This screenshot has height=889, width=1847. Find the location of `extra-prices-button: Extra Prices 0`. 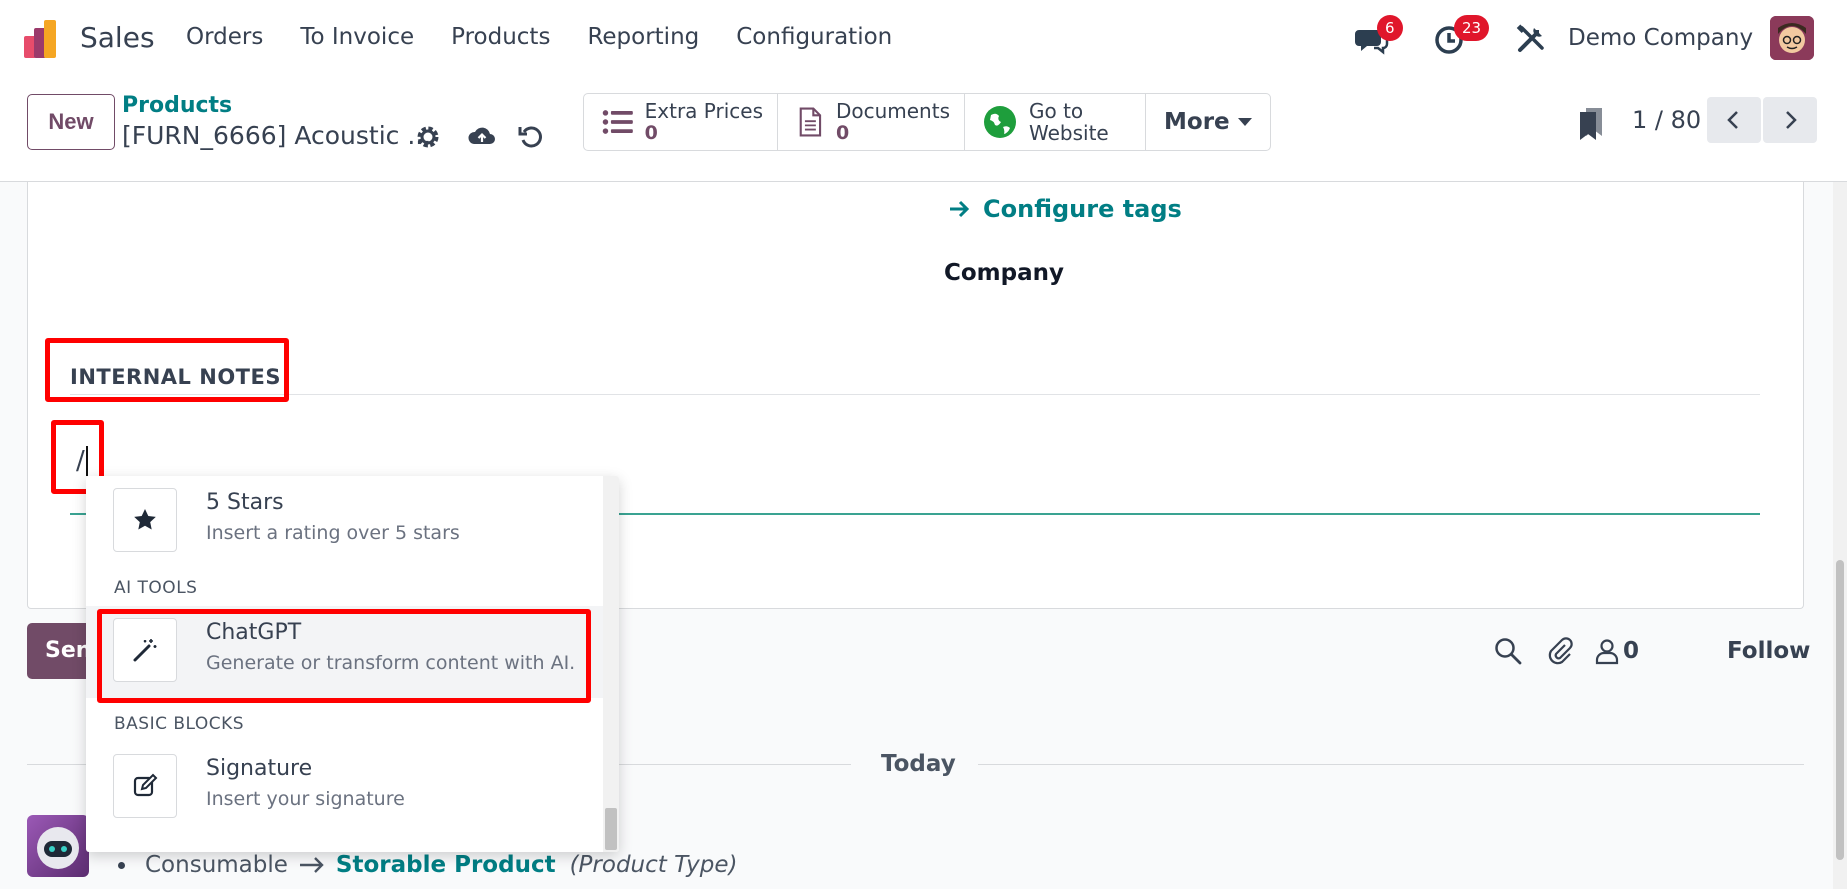

extra-prices-button: Extra Prices 0 is located at coordinates (681, 122).